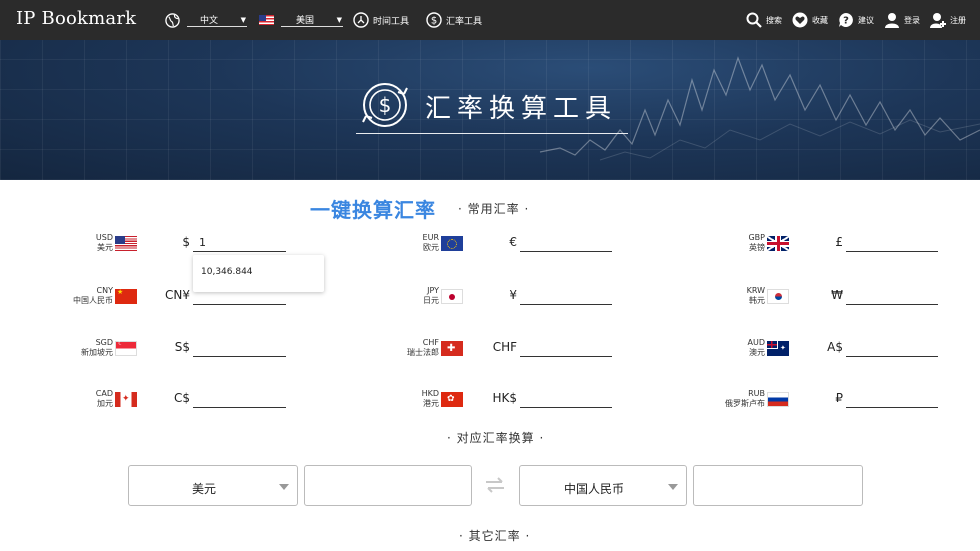  Describe the element at coordinates (837, 295) in the screenshot. I see `currency-symbol: ₩` at that location.